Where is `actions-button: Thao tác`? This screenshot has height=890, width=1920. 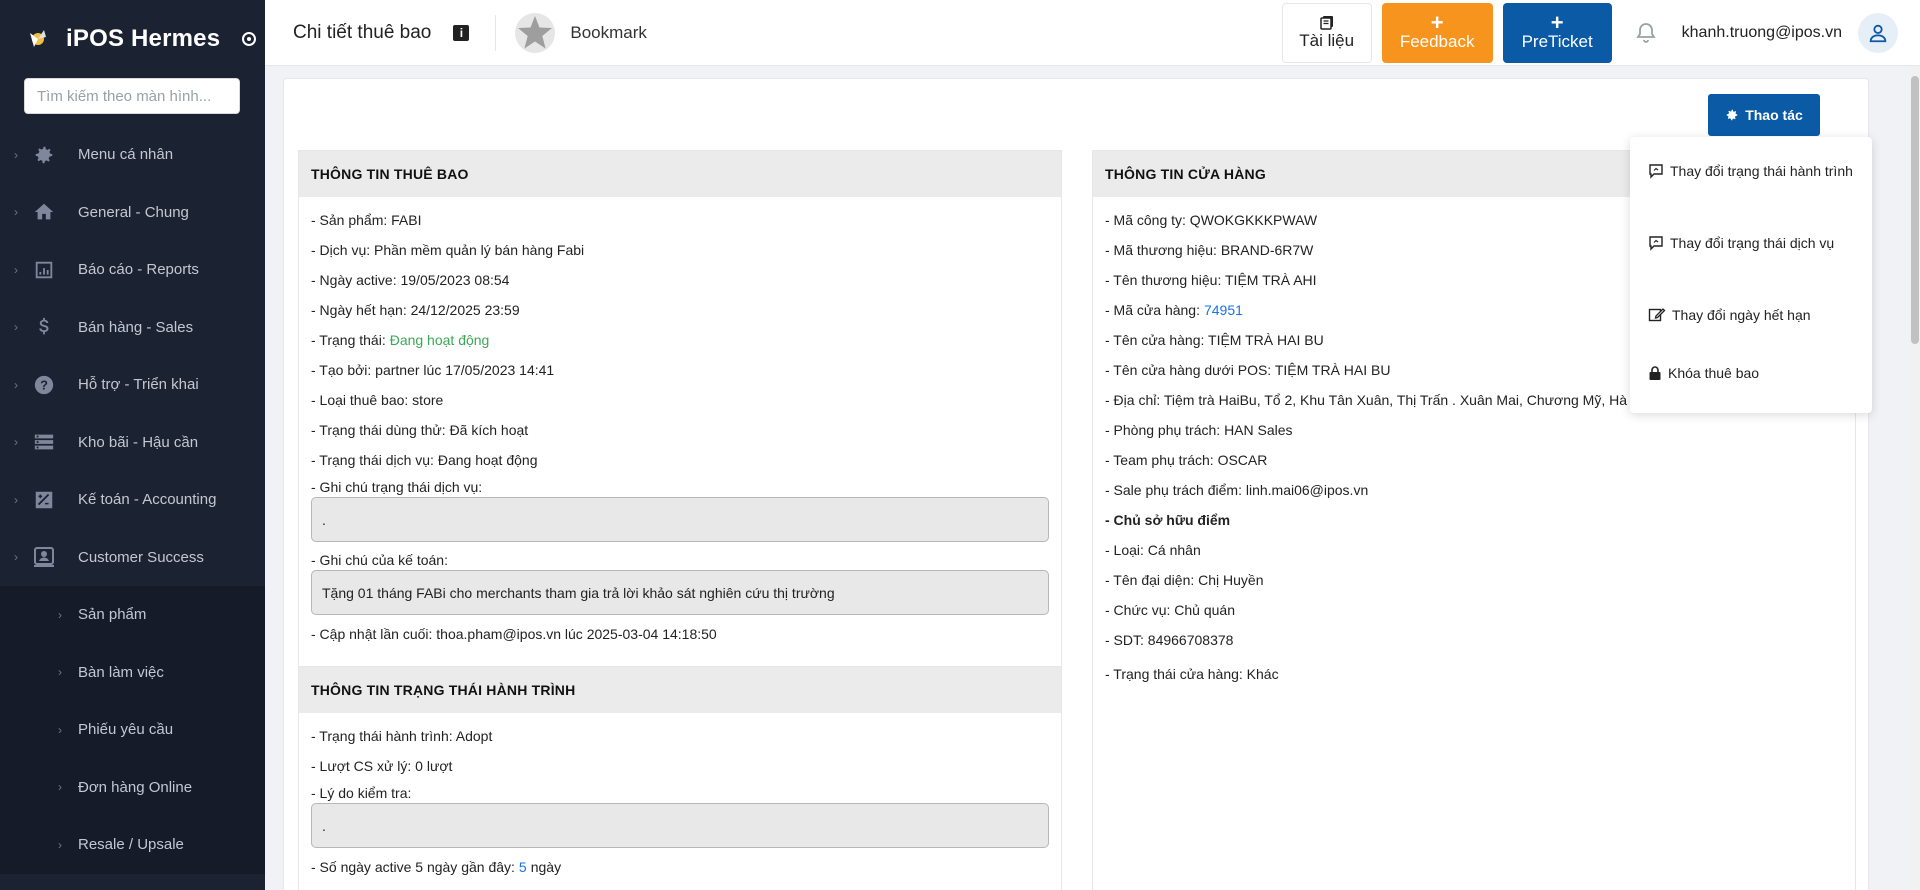
actions-button: Thao tác is located at coordinates (1764, 115).